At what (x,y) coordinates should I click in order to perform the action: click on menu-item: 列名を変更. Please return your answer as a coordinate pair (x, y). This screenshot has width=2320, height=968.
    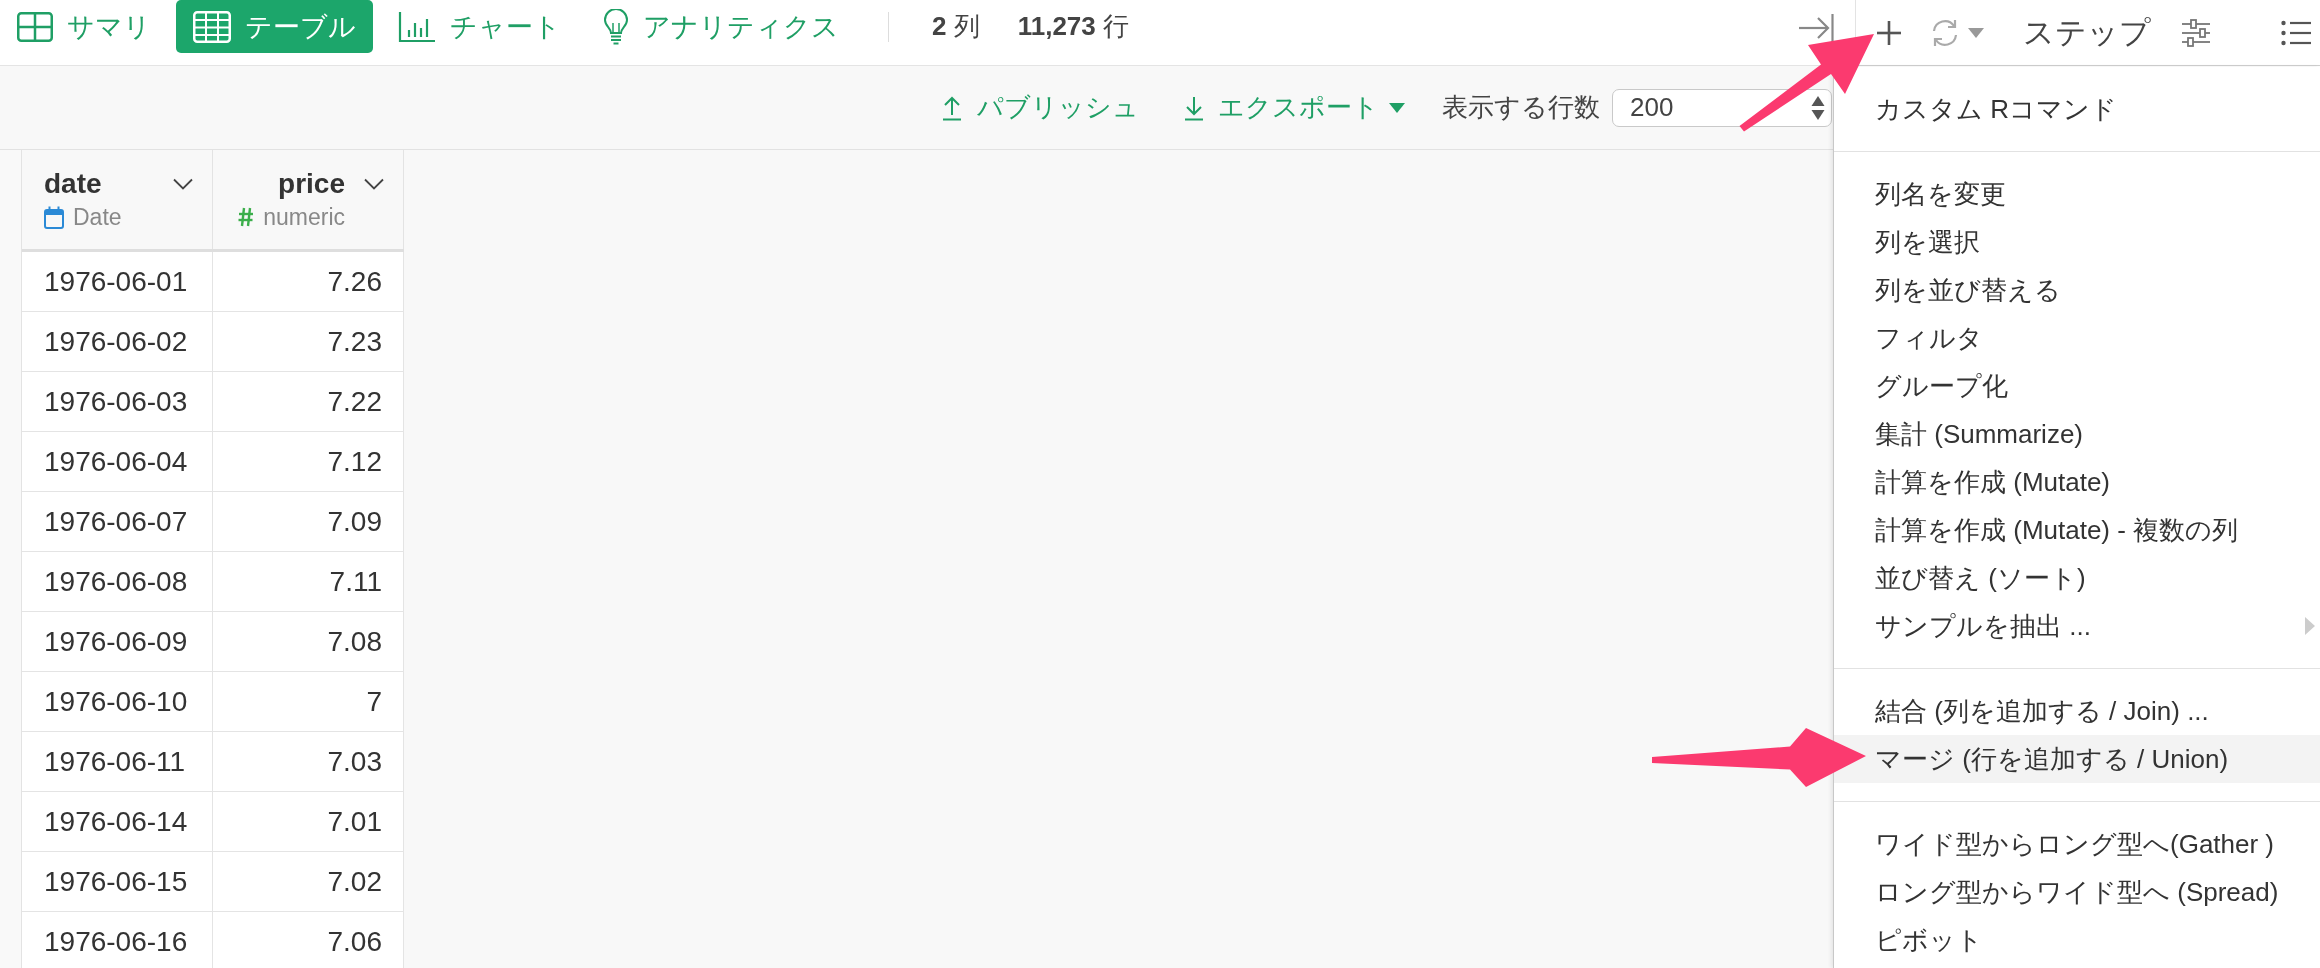
    Looking at the image, I should click on (2077, 194).